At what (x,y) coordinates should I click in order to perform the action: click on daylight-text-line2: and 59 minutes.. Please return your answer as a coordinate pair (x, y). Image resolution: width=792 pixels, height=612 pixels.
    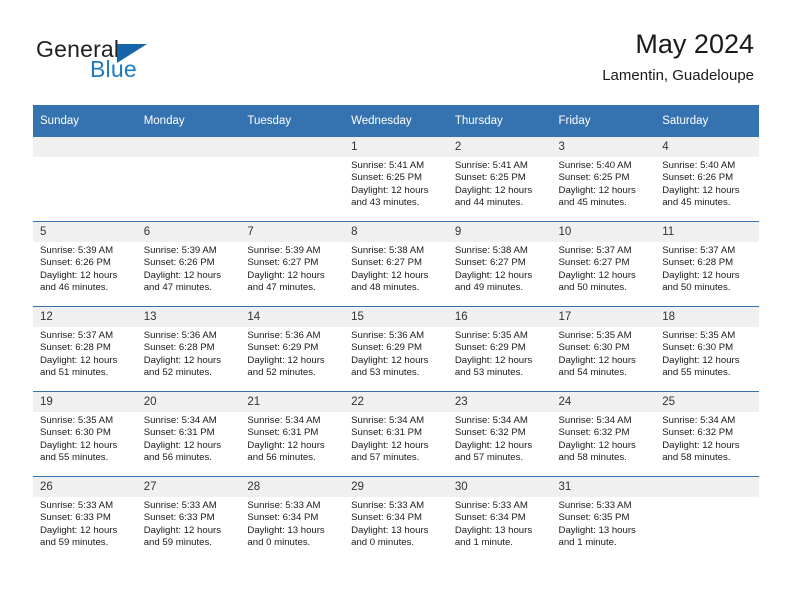
    Looking at the image, I should click on (177, 542).